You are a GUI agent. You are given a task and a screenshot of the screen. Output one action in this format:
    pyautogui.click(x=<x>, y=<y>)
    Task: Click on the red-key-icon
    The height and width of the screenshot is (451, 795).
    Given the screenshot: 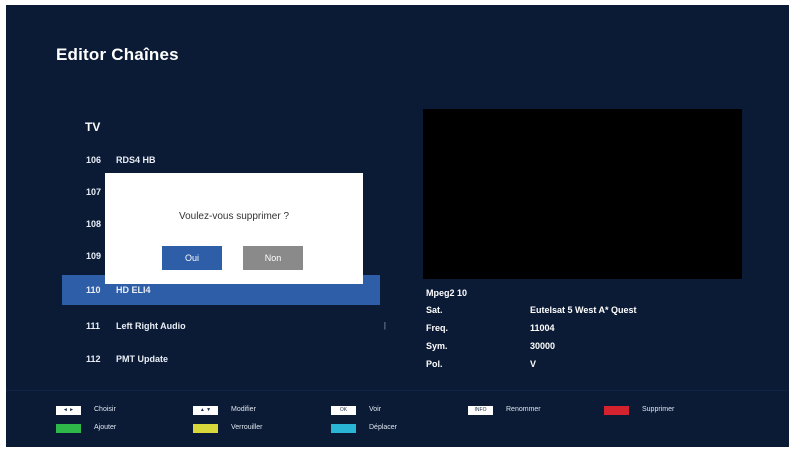 What is the action you would take?
    pyautogui.click(x=616, y=410)
    